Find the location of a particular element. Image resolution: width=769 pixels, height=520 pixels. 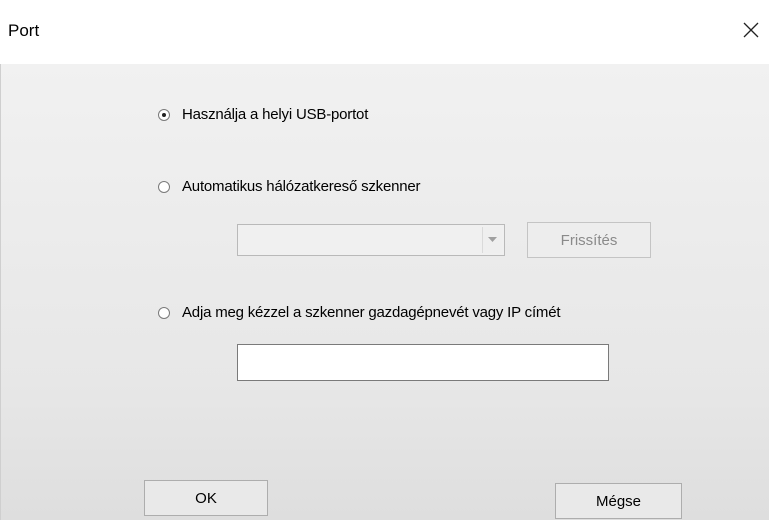

title-bar: Port is located at coordinates (384, 32).